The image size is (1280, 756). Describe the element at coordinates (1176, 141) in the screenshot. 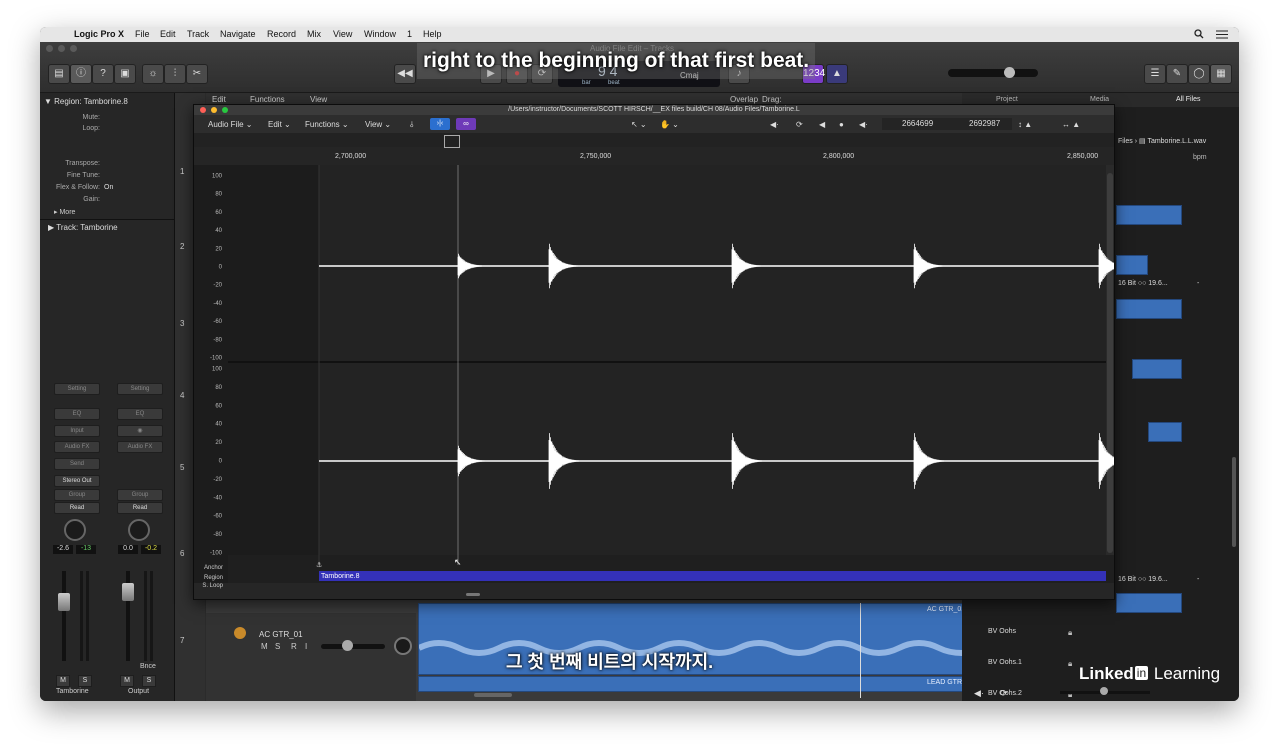

I see `breadcrumb-file: Tamborine.L.L.wav` at that location.